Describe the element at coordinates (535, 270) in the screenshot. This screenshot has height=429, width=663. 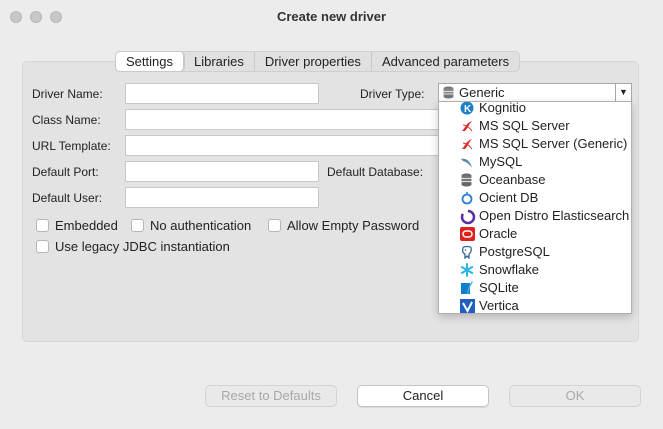
I see `dropdown-option-snowflake: Snowflake` at that location.